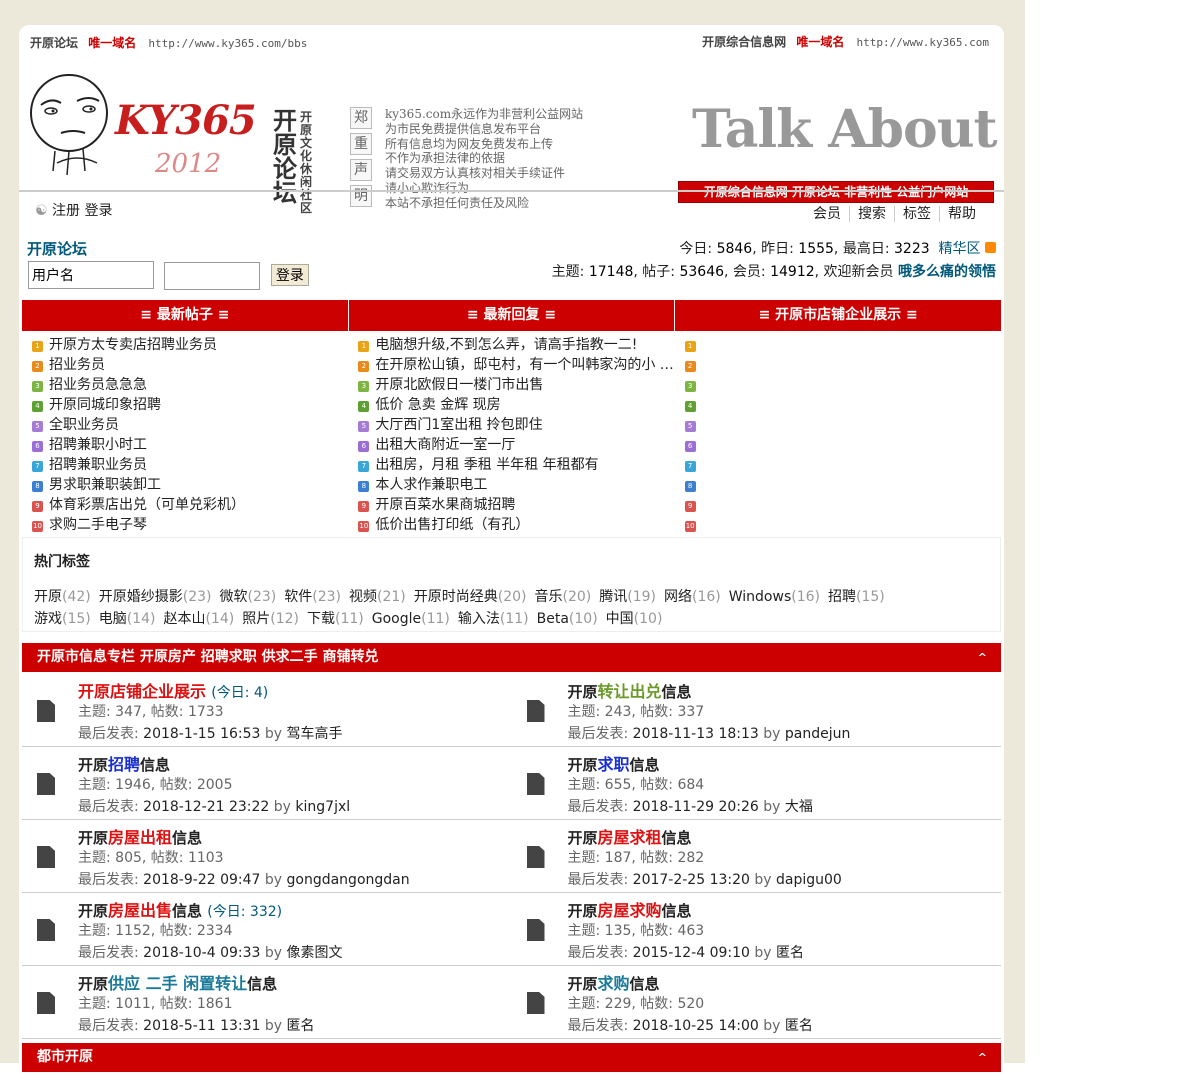 This screenshot has height=1085, width=1200. Describe the element at coordinates (105, 485) in the screenshot. I see `list-item-title: 男求职兼职装卸工` at that location.